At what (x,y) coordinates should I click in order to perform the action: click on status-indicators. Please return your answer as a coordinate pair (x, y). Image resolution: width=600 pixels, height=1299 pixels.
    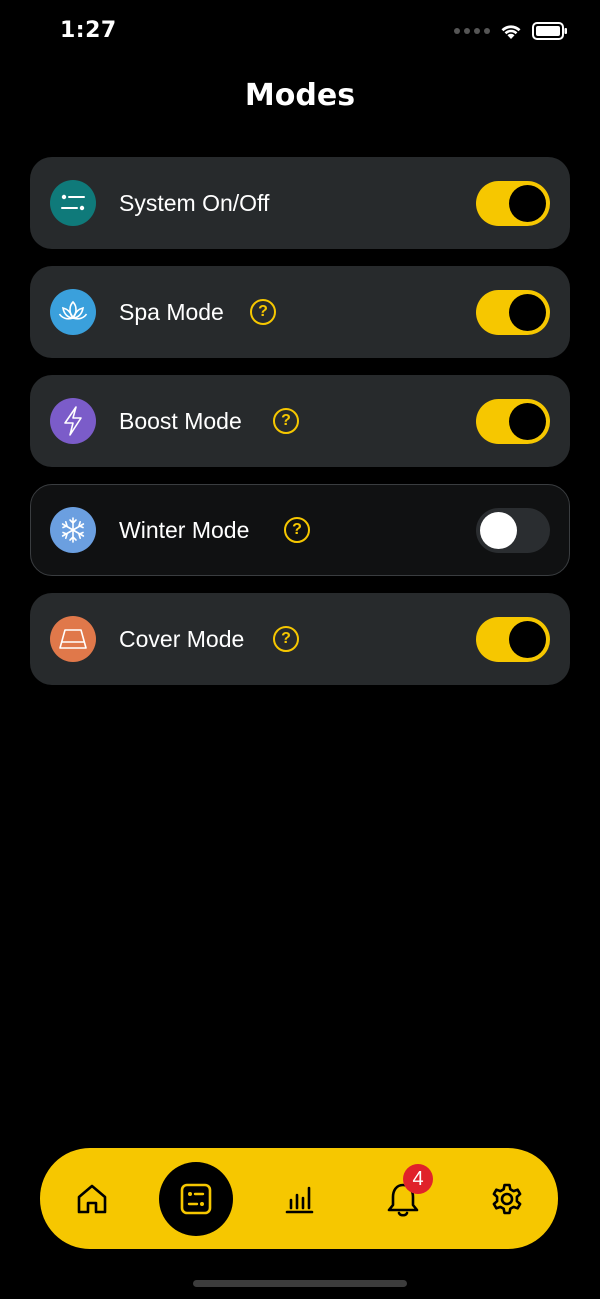
    Looking at the image, I should click on (511, 31).